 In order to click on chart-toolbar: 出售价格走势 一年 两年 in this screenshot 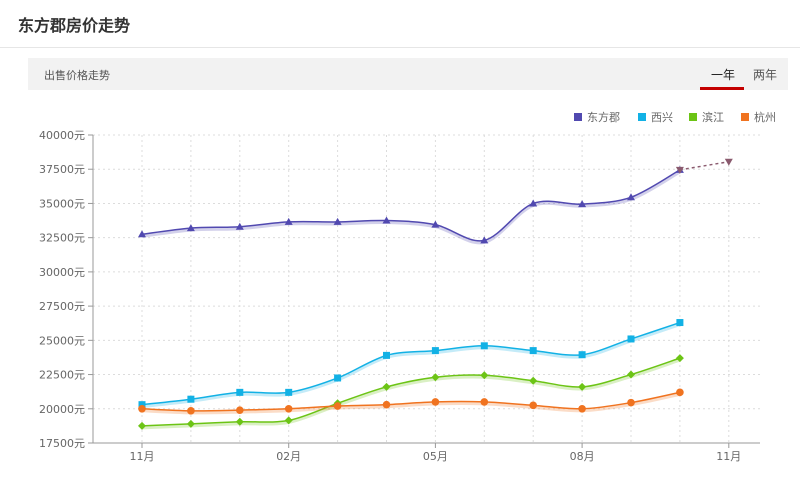, I will do `click(408, 74)`.